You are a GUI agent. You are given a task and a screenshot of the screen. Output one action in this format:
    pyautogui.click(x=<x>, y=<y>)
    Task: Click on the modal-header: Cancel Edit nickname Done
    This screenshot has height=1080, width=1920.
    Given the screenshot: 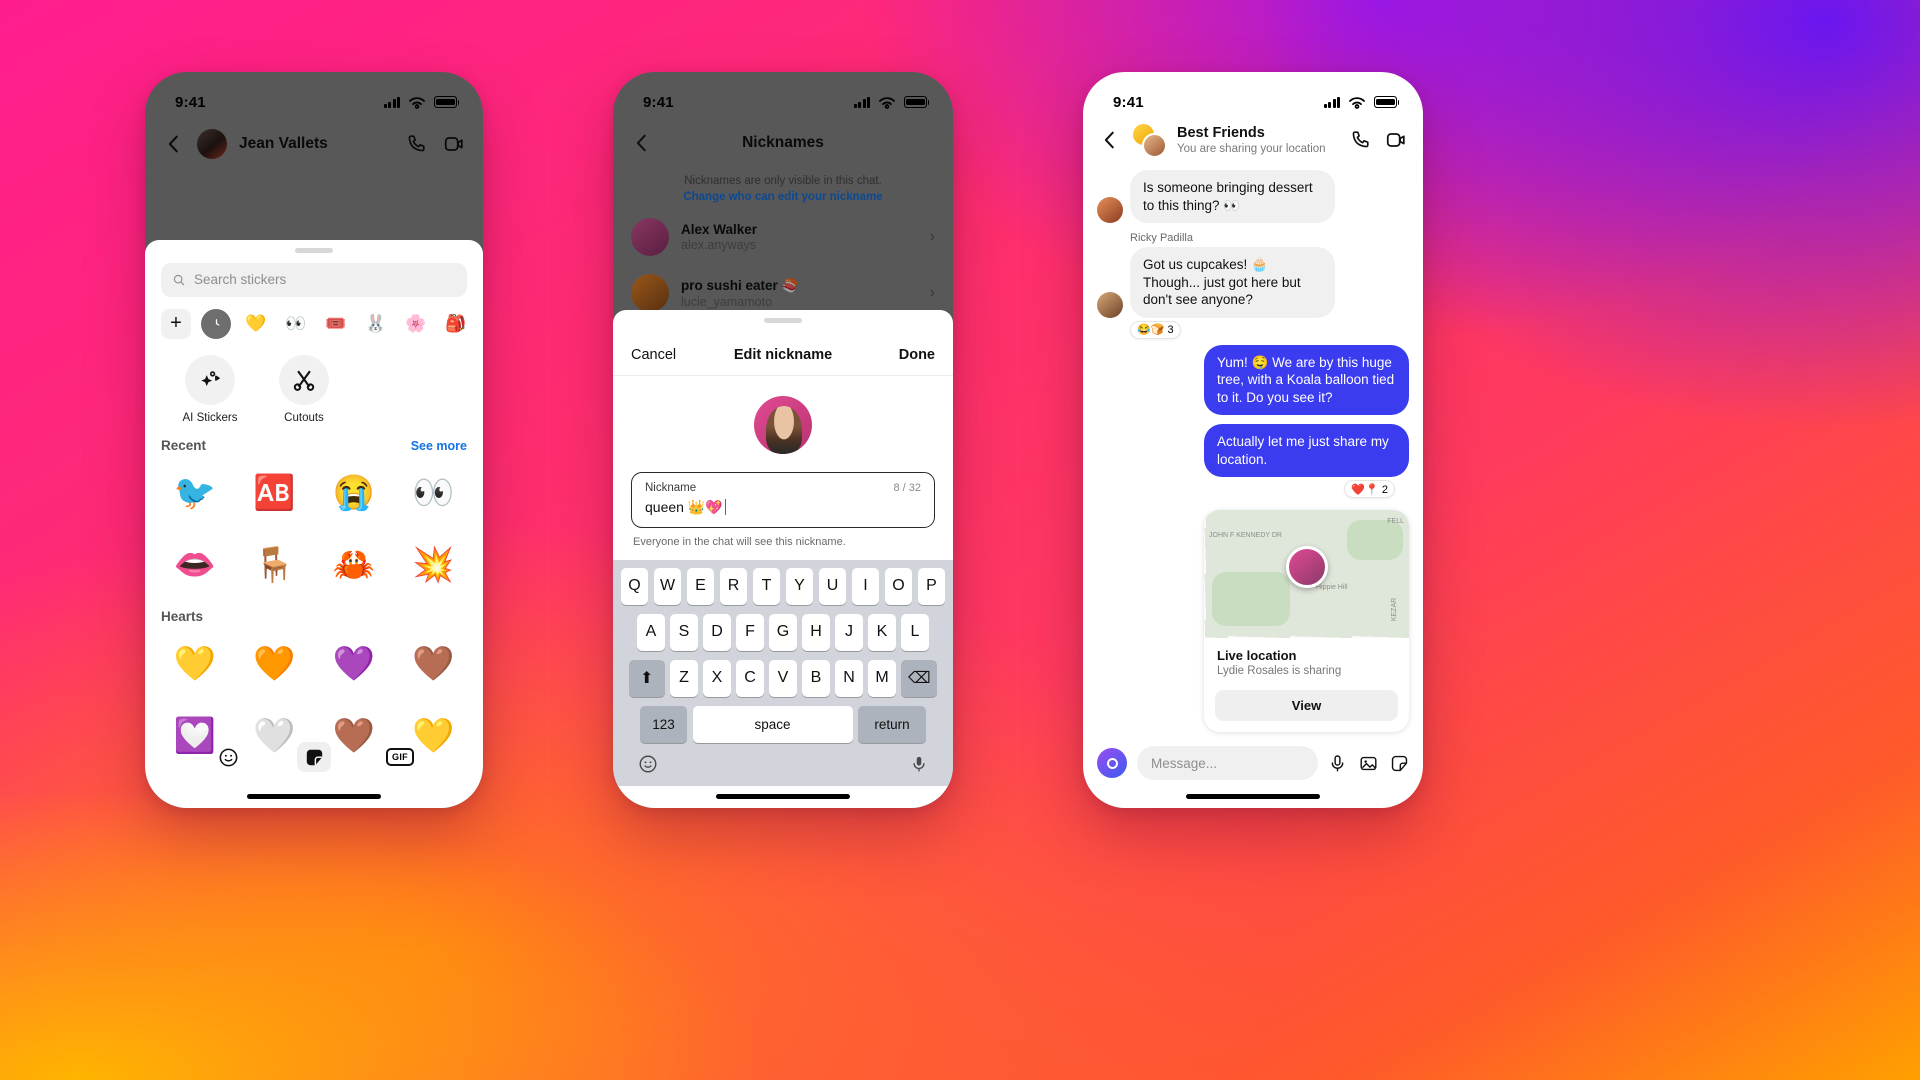 What is the action you would take?
    pyautogui.click(x=783, y=354)
    